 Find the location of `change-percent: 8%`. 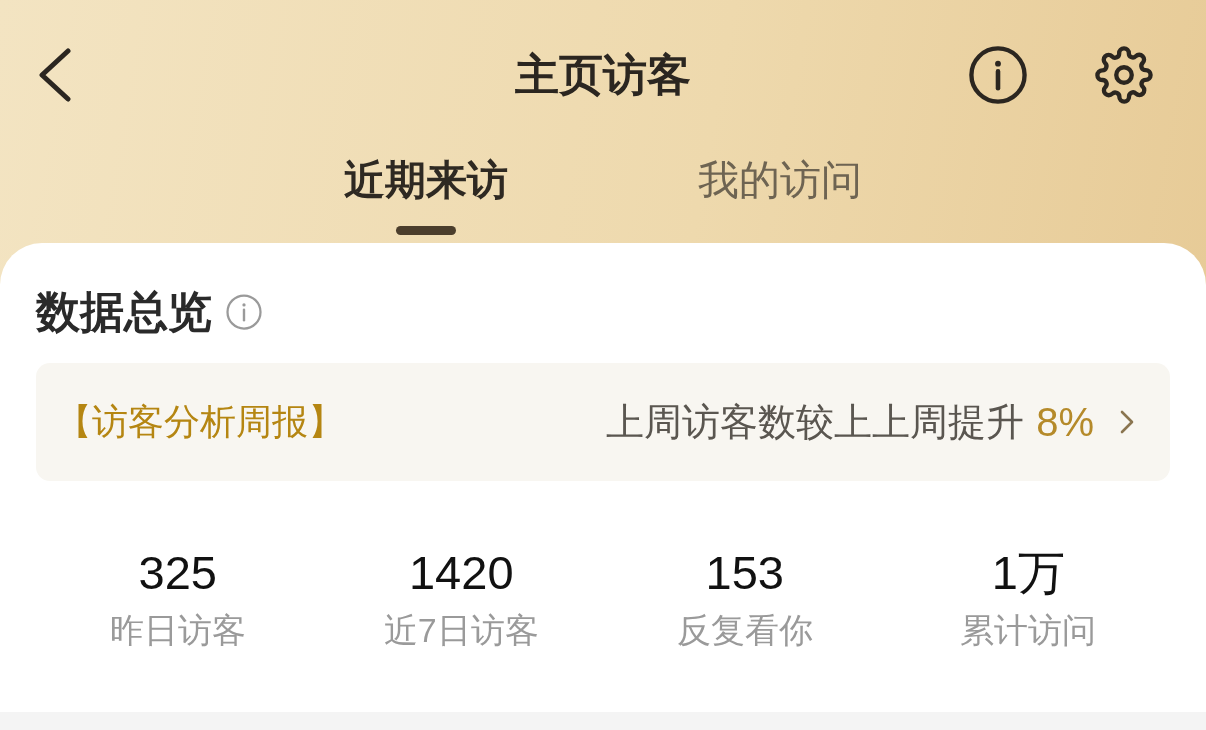

change-percent: 8% is located at coordinates (1065, 422).